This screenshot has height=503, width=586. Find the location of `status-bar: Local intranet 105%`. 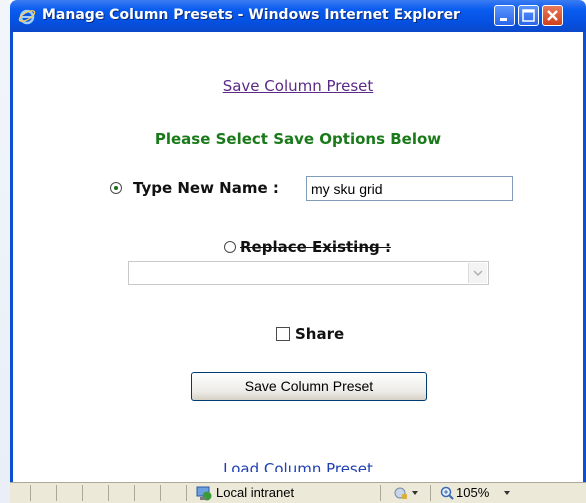

status-bar: Local intranet 105% is located at coordinates (298, 492).